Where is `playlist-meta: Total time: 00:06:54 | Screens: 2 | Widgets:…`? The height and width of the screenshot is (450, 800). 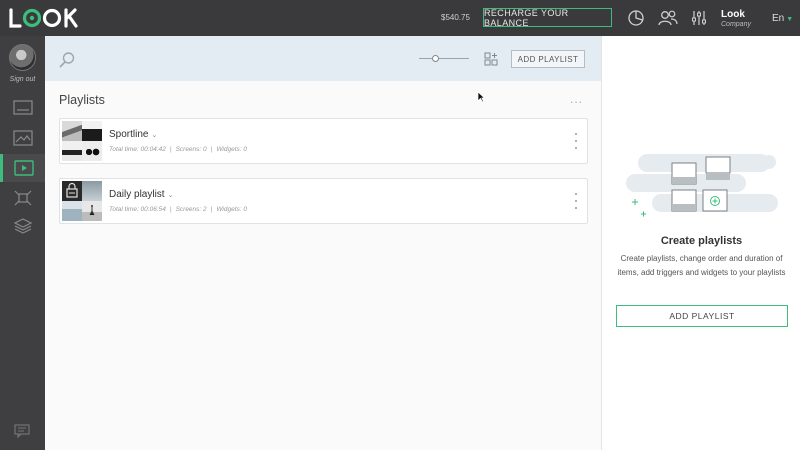
playlist-meta: Total time: 00:06:54 | Screens: 2 | Widgets:… is located at coordinates (178, 209).